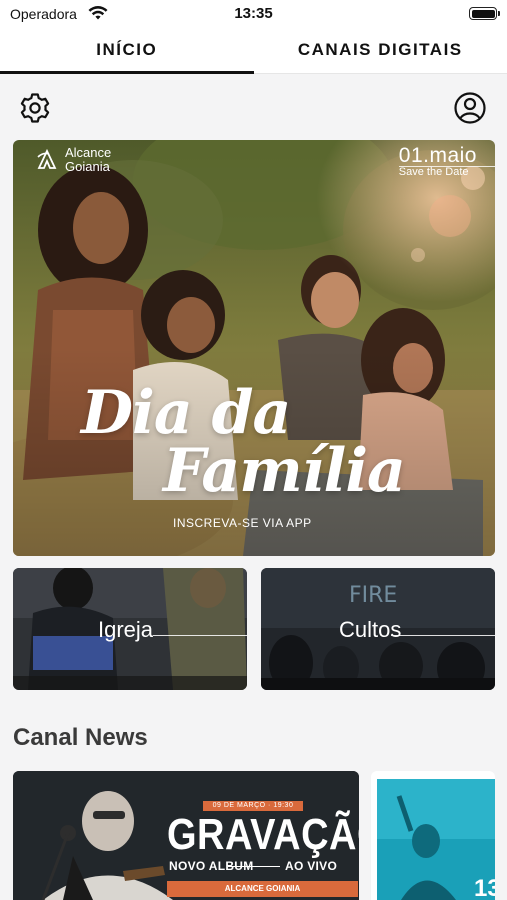 The image size is (507, 900). What do you see at coordinates (284, 471) in the screenshot?
I see `hero-title-line-2: Família` at bounding box center [284, 471].